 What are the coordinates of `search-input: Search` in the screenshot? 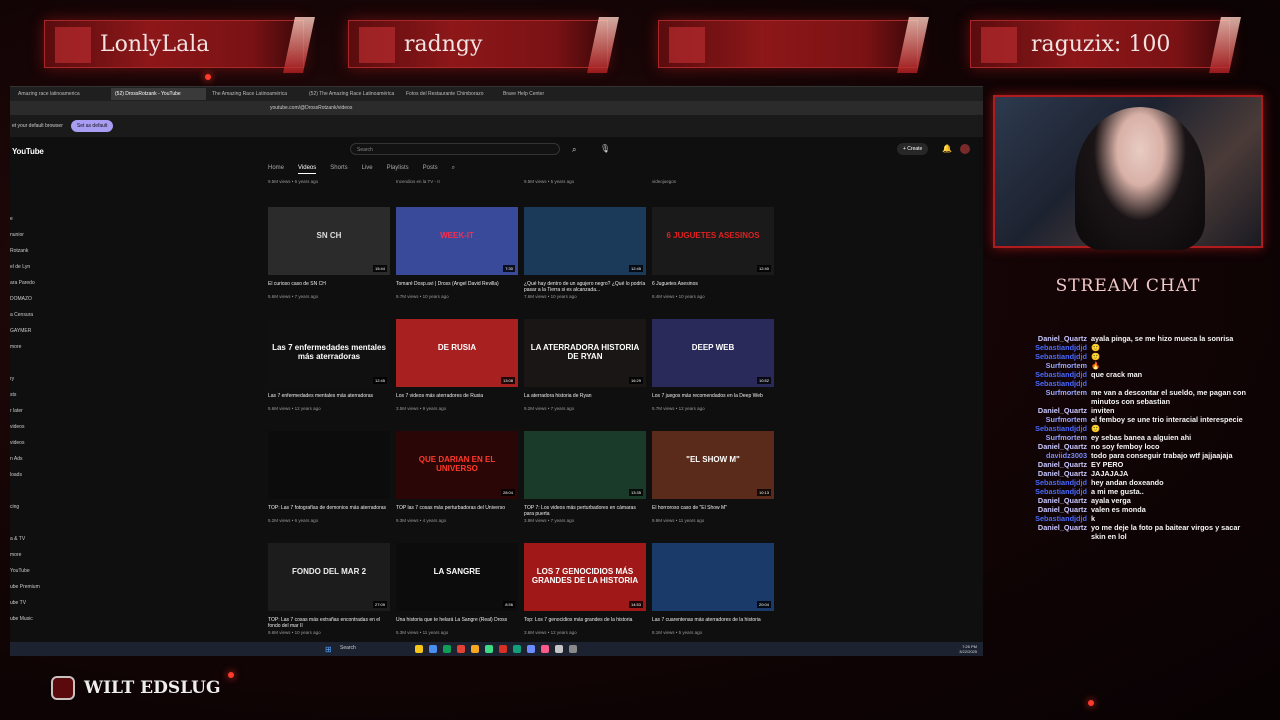 It's located at (455, 149).